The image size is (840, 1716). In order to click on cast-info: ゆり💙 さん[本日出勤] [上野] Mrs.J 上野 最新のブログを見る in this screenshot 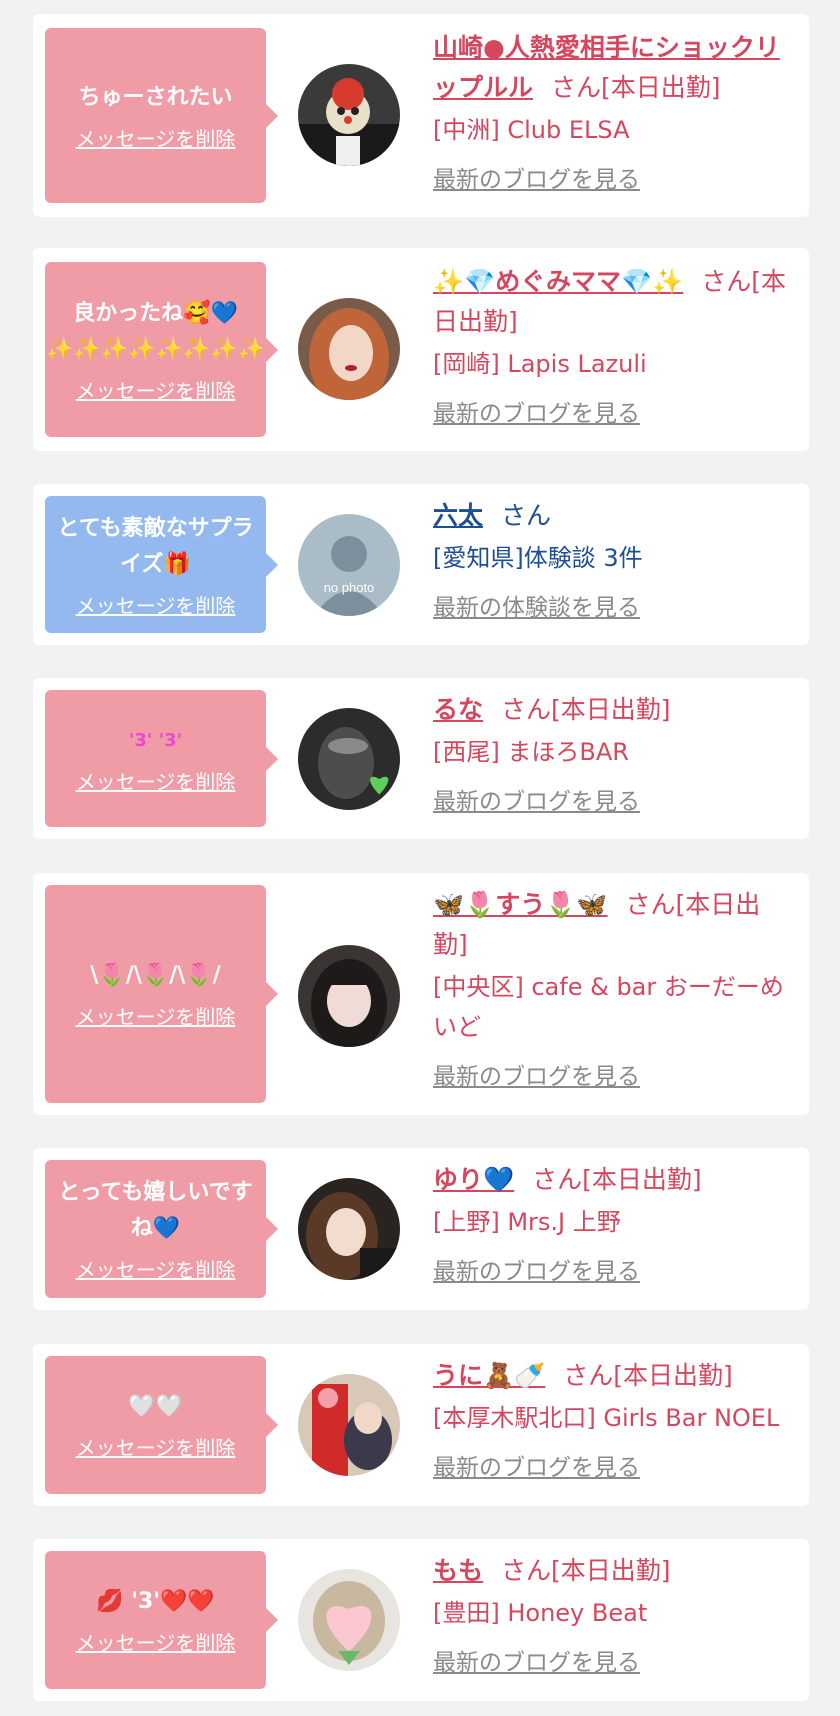, I will do `click(613, 1223)`.